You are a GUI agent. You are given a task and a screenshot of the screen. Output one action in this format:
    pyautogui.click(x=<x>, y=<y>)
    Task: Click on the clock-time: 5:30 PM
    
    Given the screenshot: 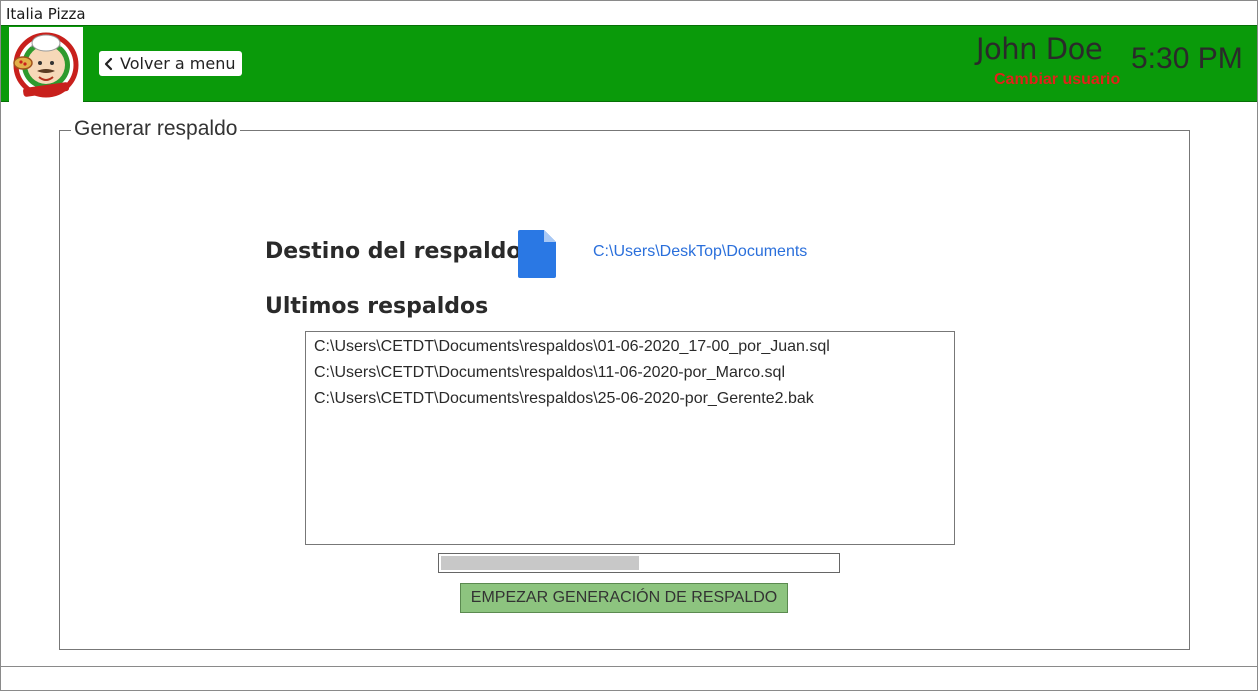 What is the action you would take?
    pyautogui.click(x=1187, y=58)
    